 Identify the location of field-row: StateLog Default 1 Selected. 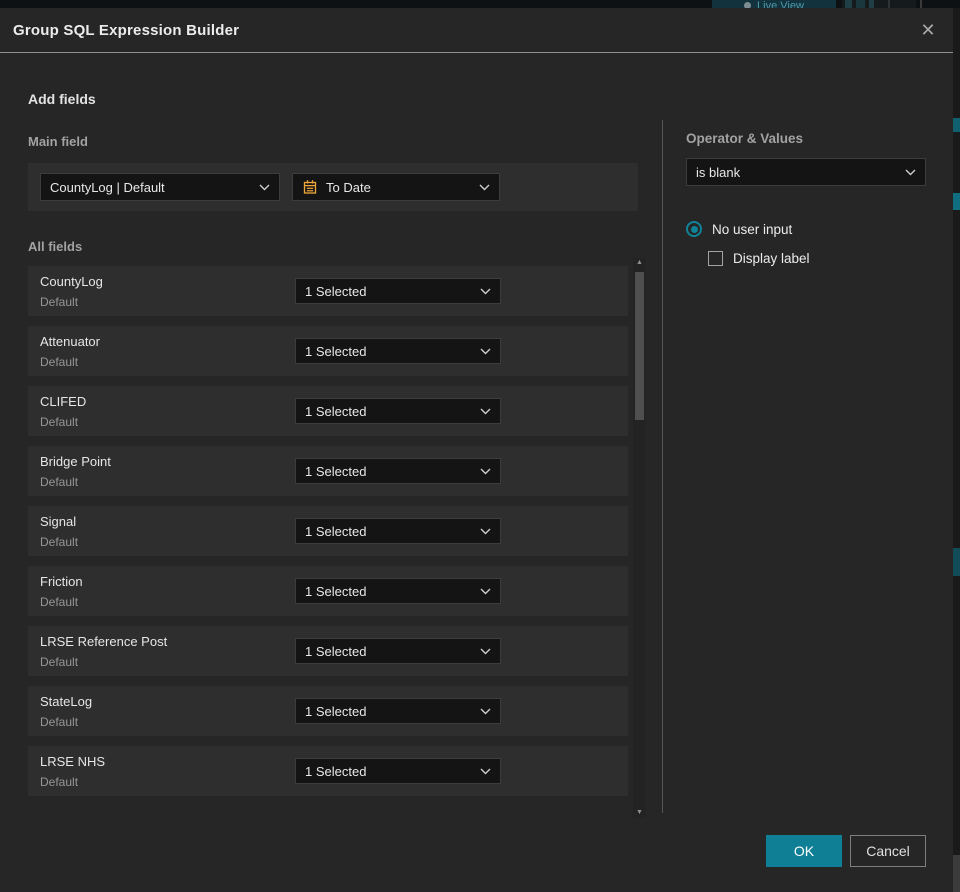
(328, 711).